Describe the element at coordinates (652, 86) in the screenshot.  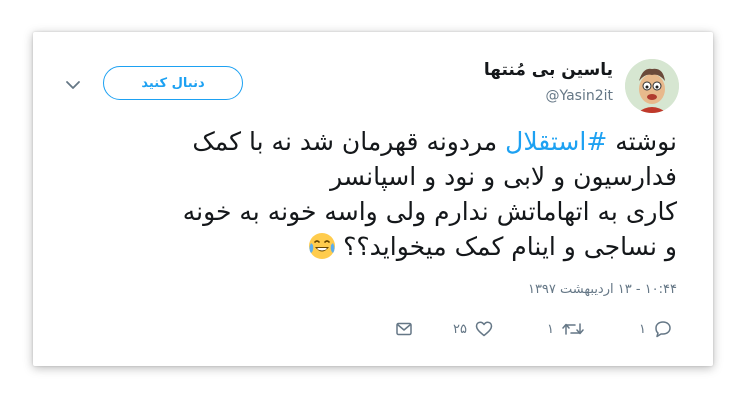
I see `avatar` at that location.